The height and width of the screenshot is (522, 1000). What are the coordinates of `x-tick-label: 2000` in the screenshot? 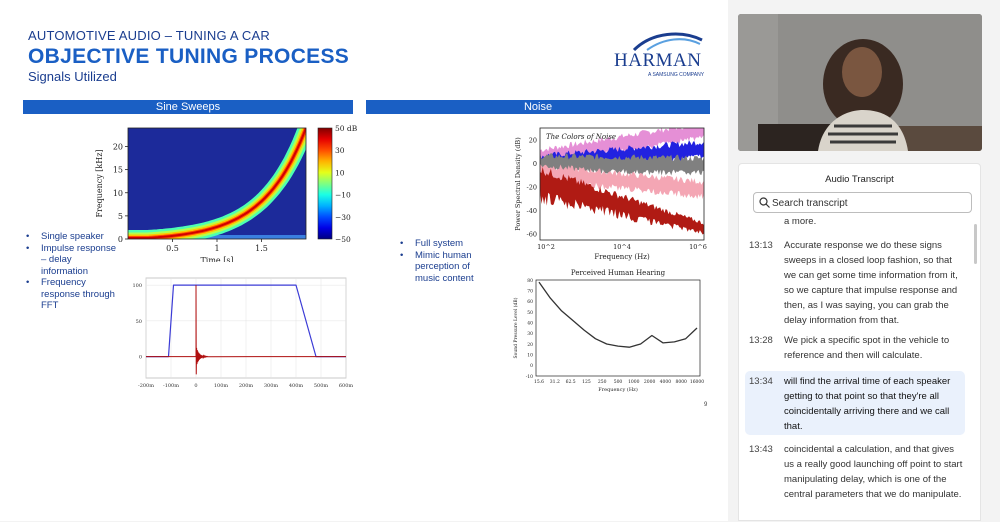 It's located at (650, 382).